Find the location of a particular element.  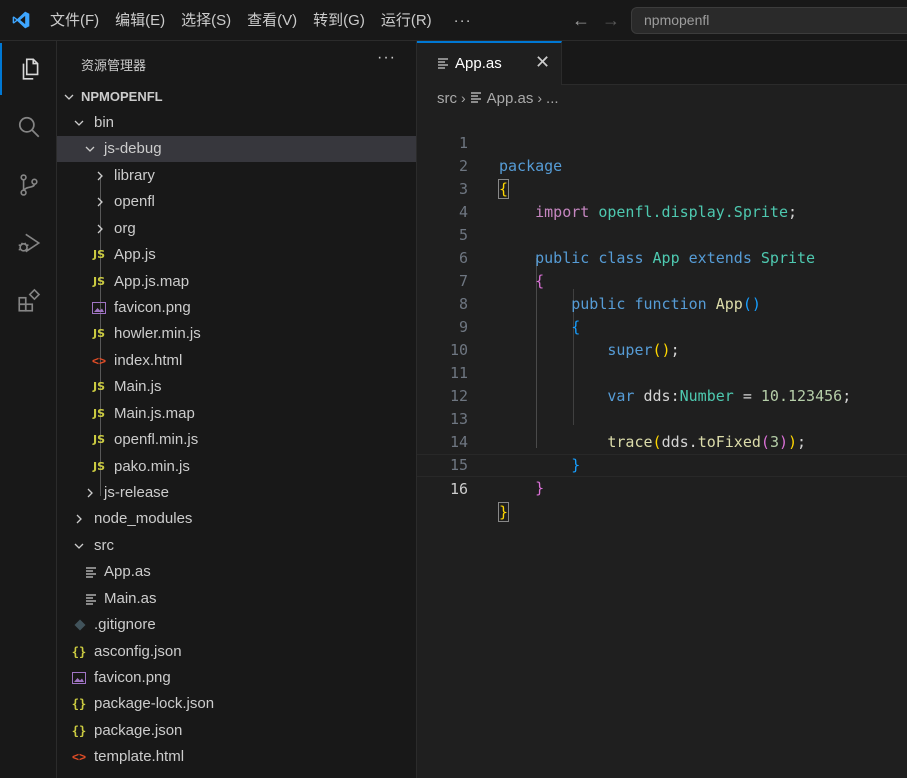

tree-item-package-json: {} package.json is located at coordinates (236, 731).